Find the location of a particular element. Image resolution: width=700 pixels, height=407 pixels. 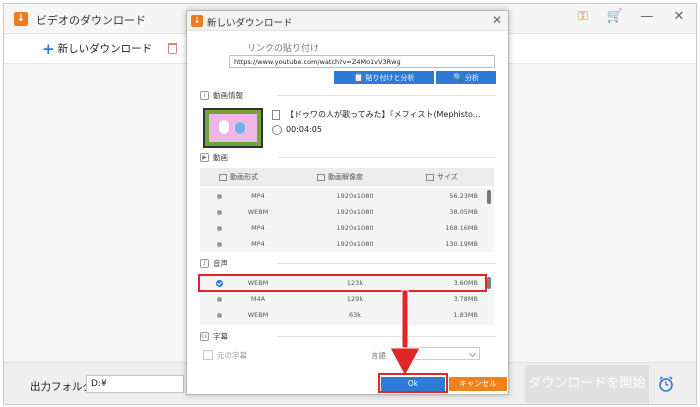

format-column-header: 動画形式 is located at coordinates (238, 177).